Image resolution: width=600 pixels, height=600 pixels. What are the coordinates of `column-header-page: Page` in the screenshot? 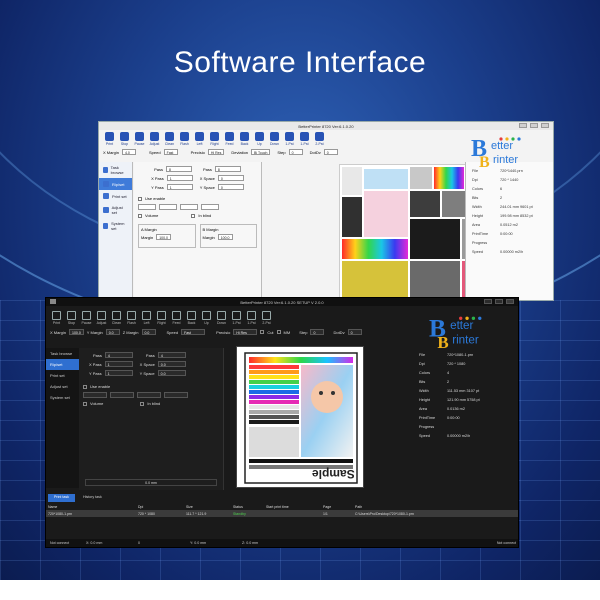 It's located at (339, 507).